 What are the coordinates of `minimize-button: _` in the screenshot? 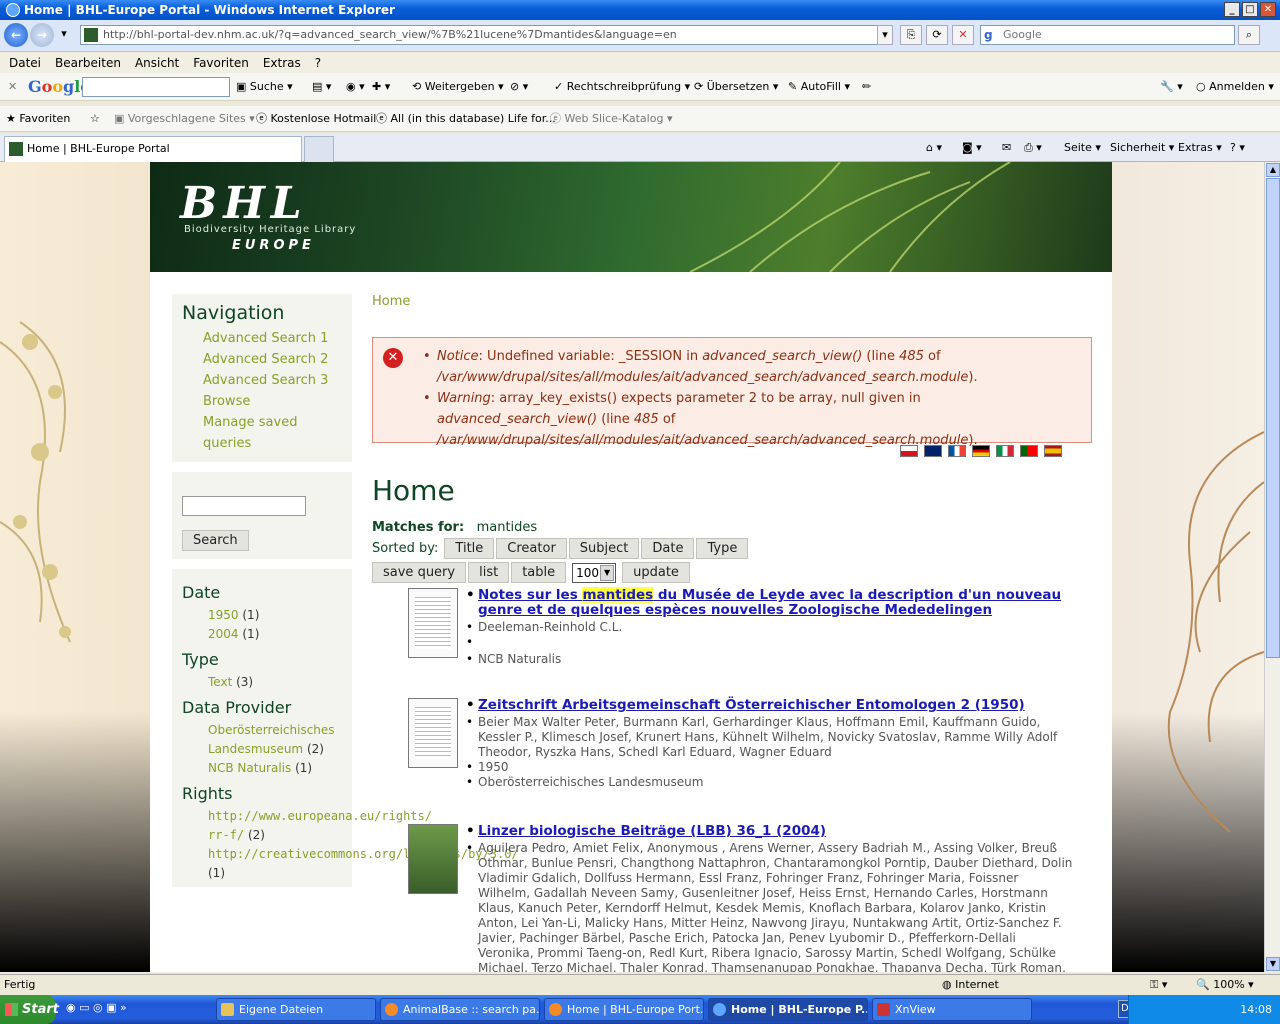 It's located at (1232, 9).